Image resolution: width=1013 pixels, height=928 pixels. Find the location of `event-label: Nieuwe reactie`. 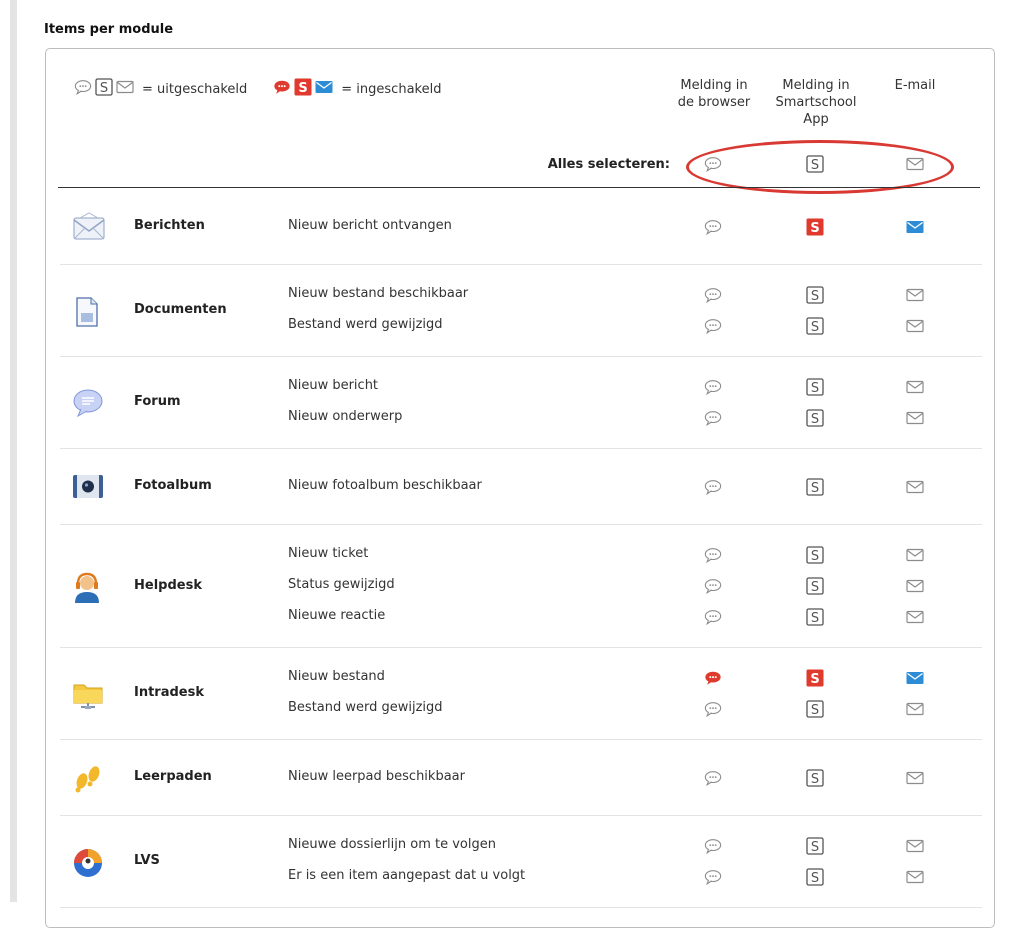

event-label: Nieuwe reactie is located at coordinates (337, 615).